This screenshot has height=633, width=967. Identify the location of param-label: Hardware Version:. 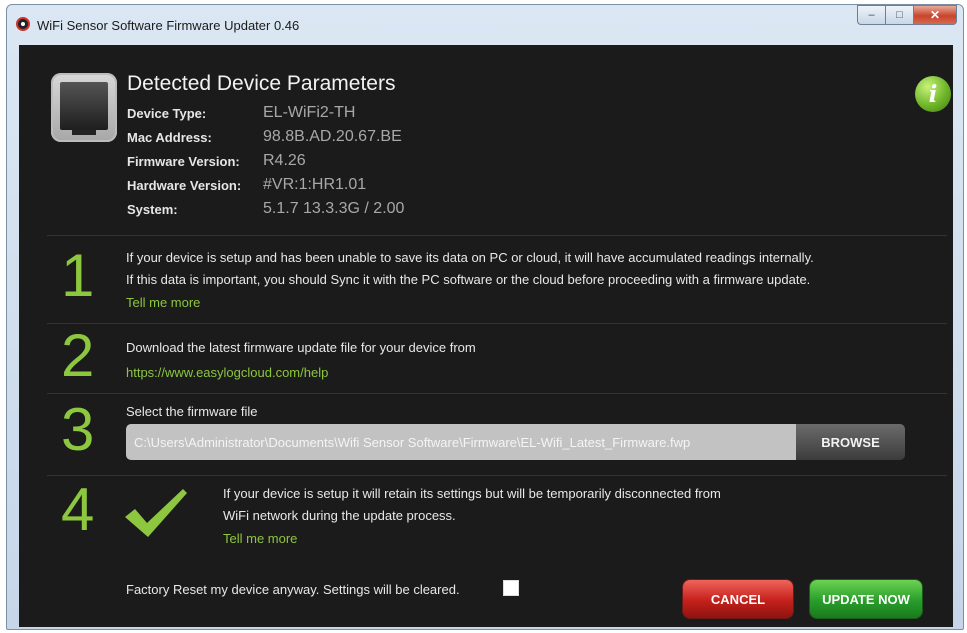
(184, 185).